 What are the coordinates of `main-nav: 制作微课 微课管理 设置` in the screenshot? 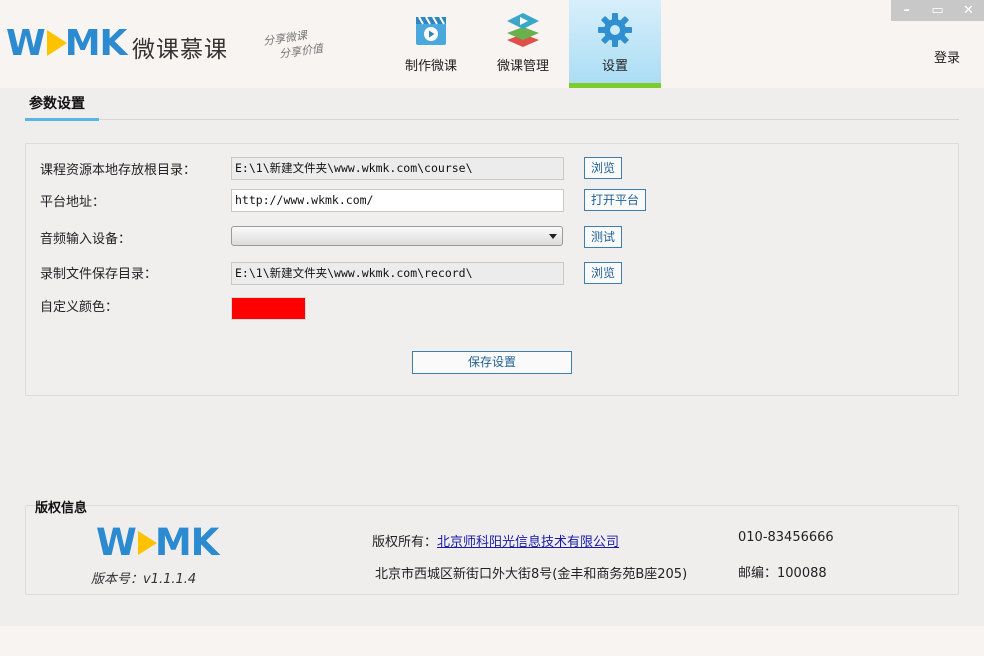 It's located at (523, 44).